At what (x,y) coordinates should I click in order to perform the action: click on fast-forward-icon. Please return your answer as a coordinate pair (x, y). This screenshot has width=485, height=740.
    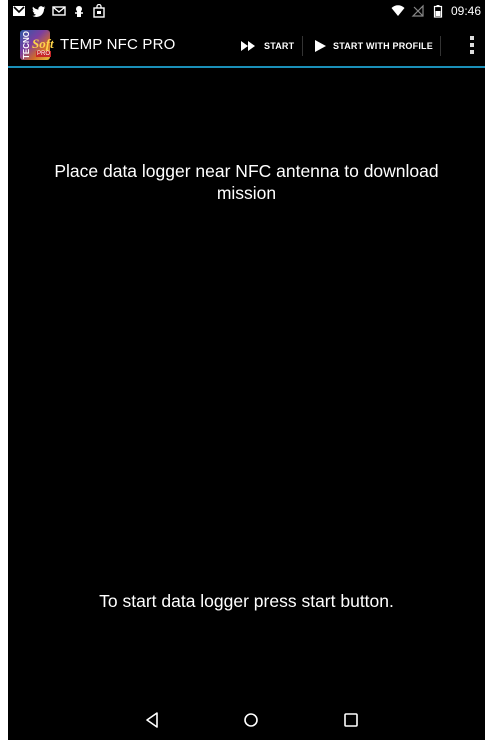
    Looking at the image, I should click on (249, 46).